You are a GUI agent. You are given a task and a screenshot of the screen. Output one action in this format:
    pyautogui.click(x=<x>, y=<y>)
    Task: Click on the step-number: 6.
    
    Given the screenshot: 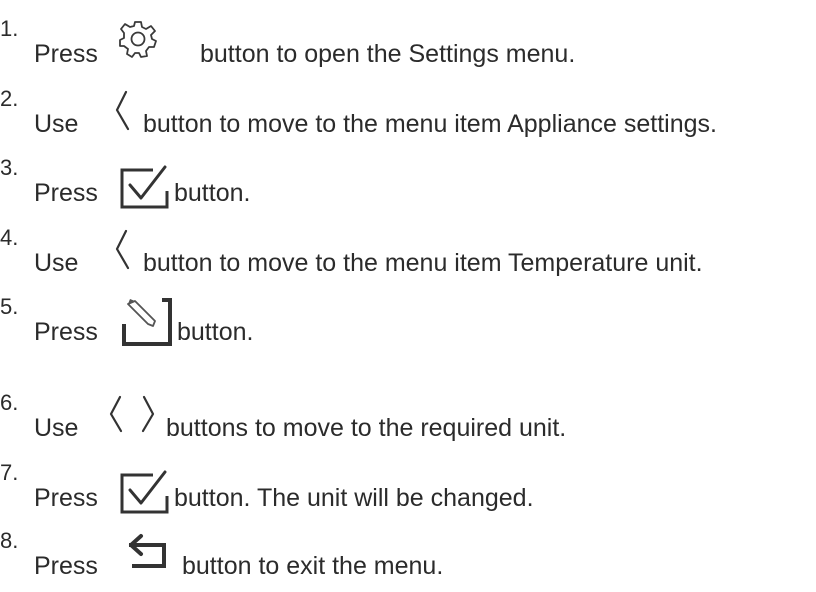 What is the action you would take?
    pyautogui.click(x=9, y=402)
    